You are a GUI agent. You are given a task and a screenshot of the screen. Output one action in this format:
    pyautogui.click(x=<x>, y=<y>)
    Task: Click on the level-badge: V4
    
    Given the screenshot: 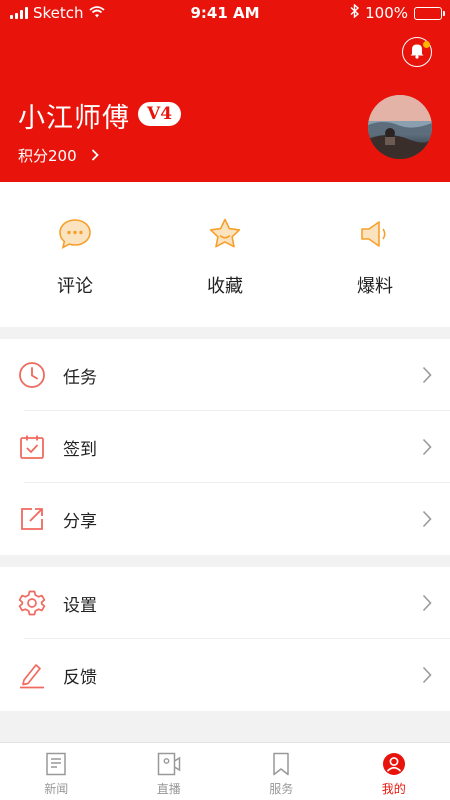 What is the action you would take?
    pyautogui.click(x=160, y=114)
    